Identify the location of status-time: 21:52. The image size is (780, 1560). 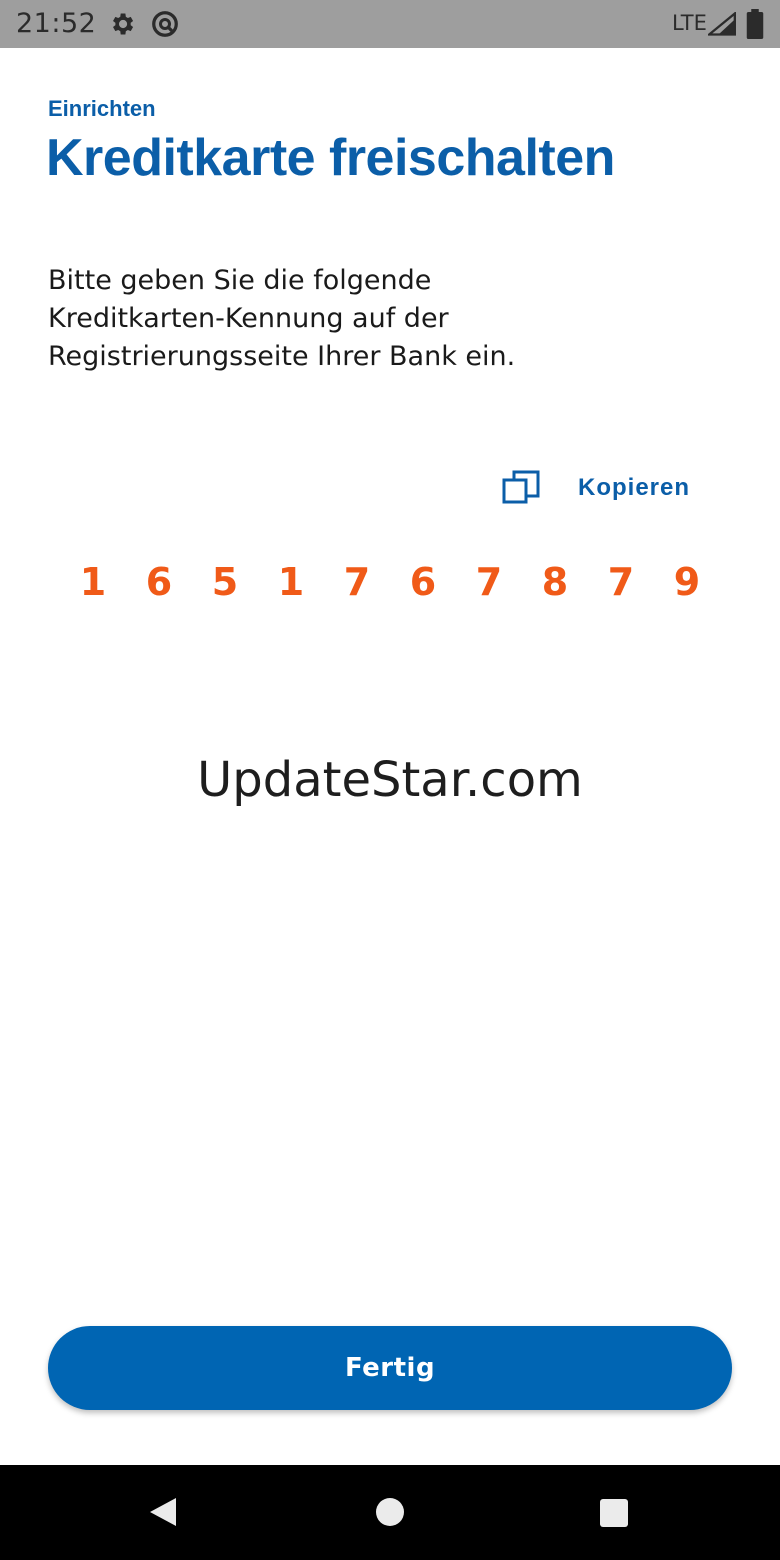
(56, 23).